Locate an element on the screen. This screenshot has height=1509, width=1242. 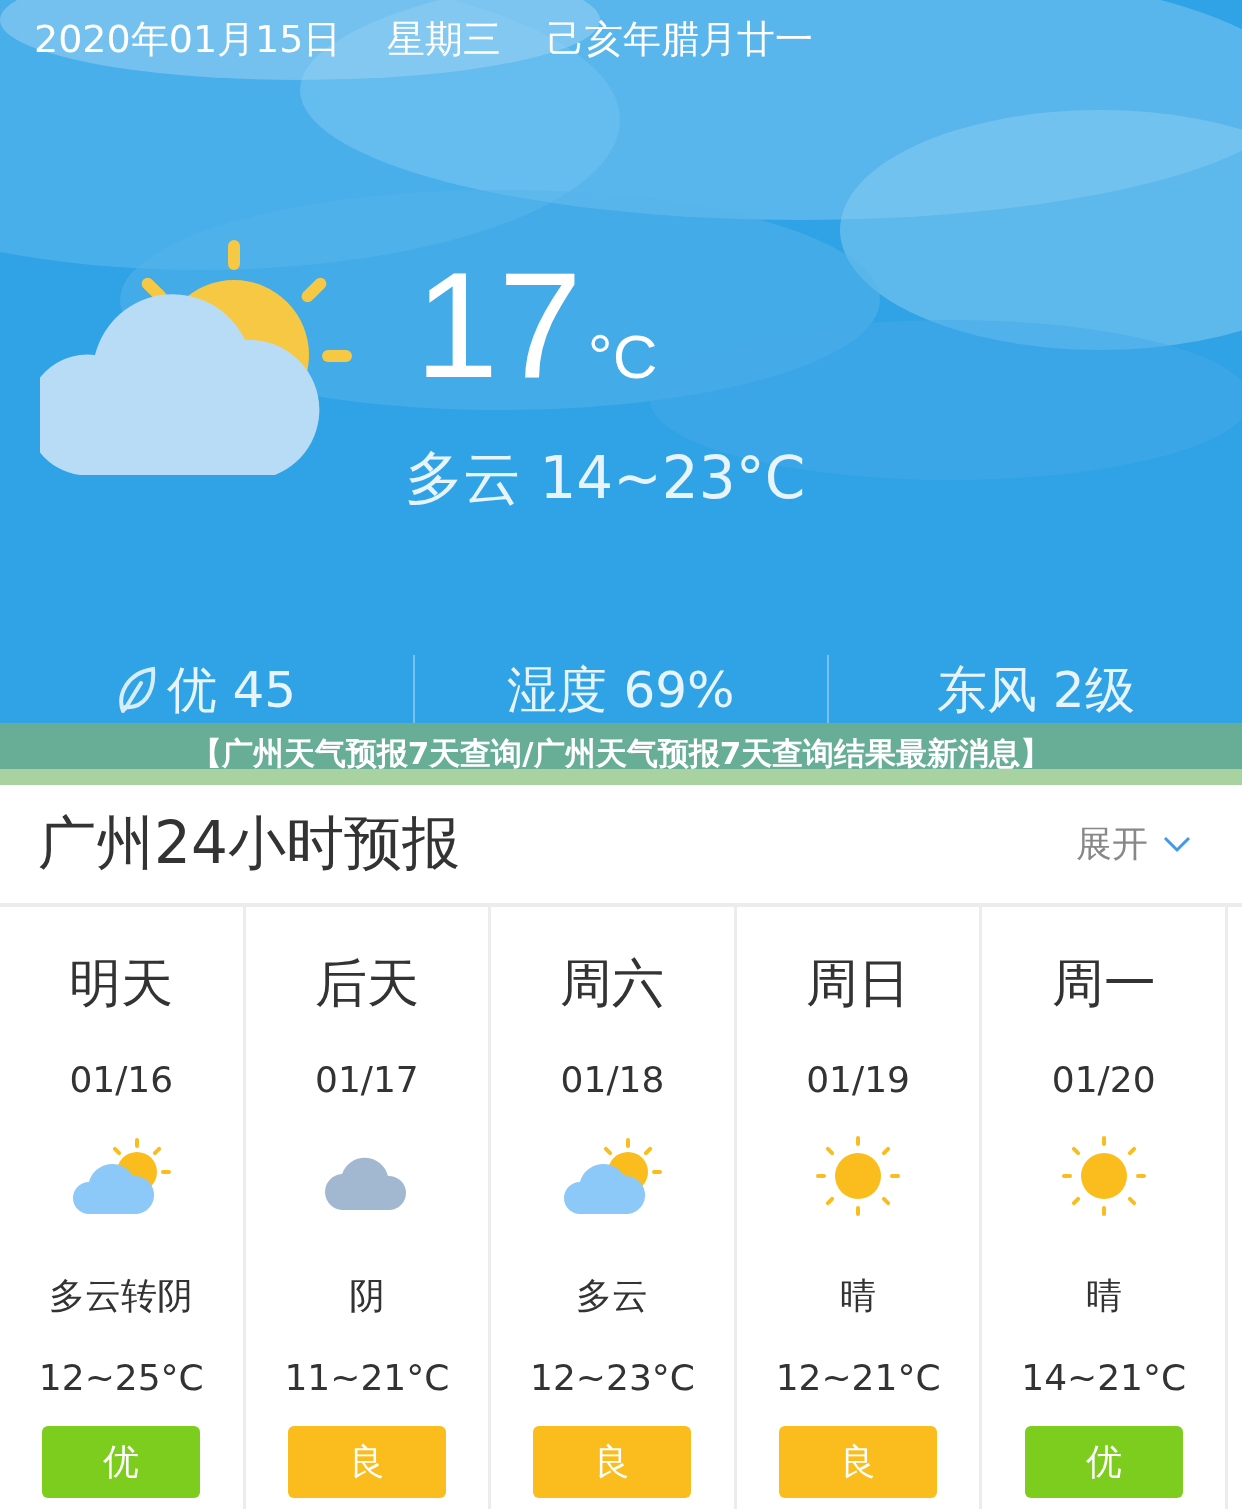
temperature-text: 17 is located at coordinates (498, 325).